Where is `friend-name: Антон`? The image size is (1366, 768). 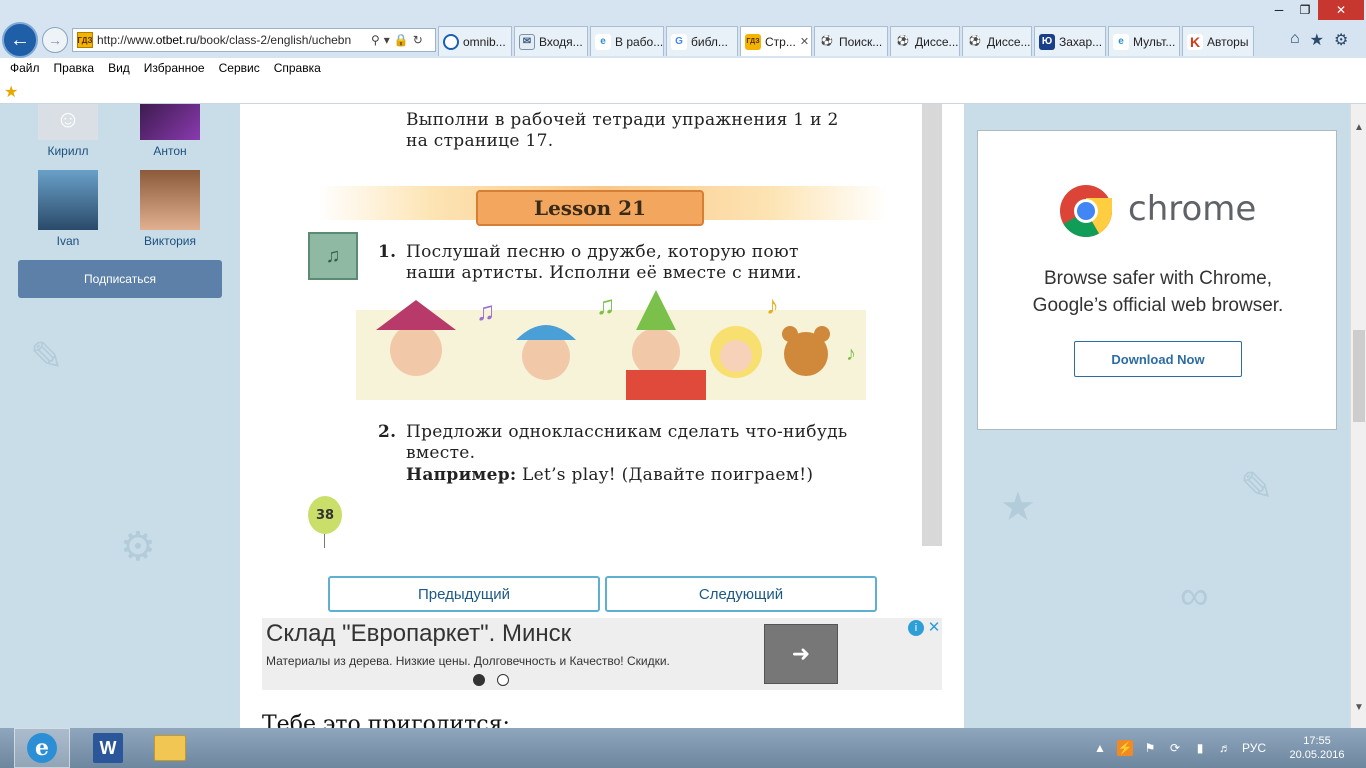 friend-name: Антон is located at coordinates (169, 151).